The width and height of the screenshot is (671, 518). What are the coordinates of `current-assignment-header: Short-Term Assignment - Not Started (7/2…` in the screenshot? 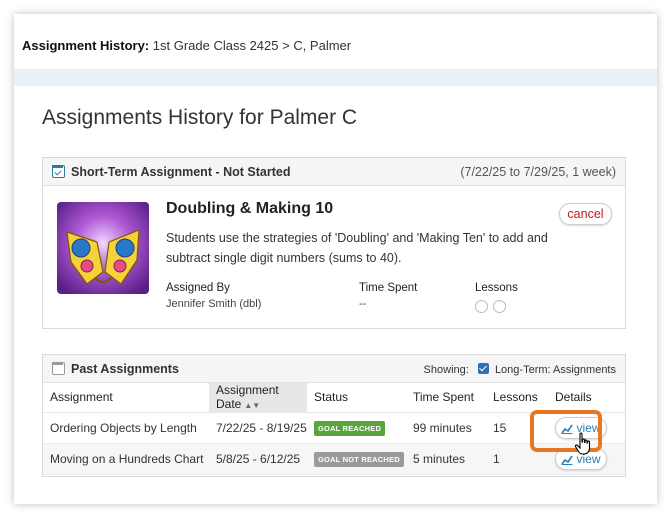 It's located at (334, 172).